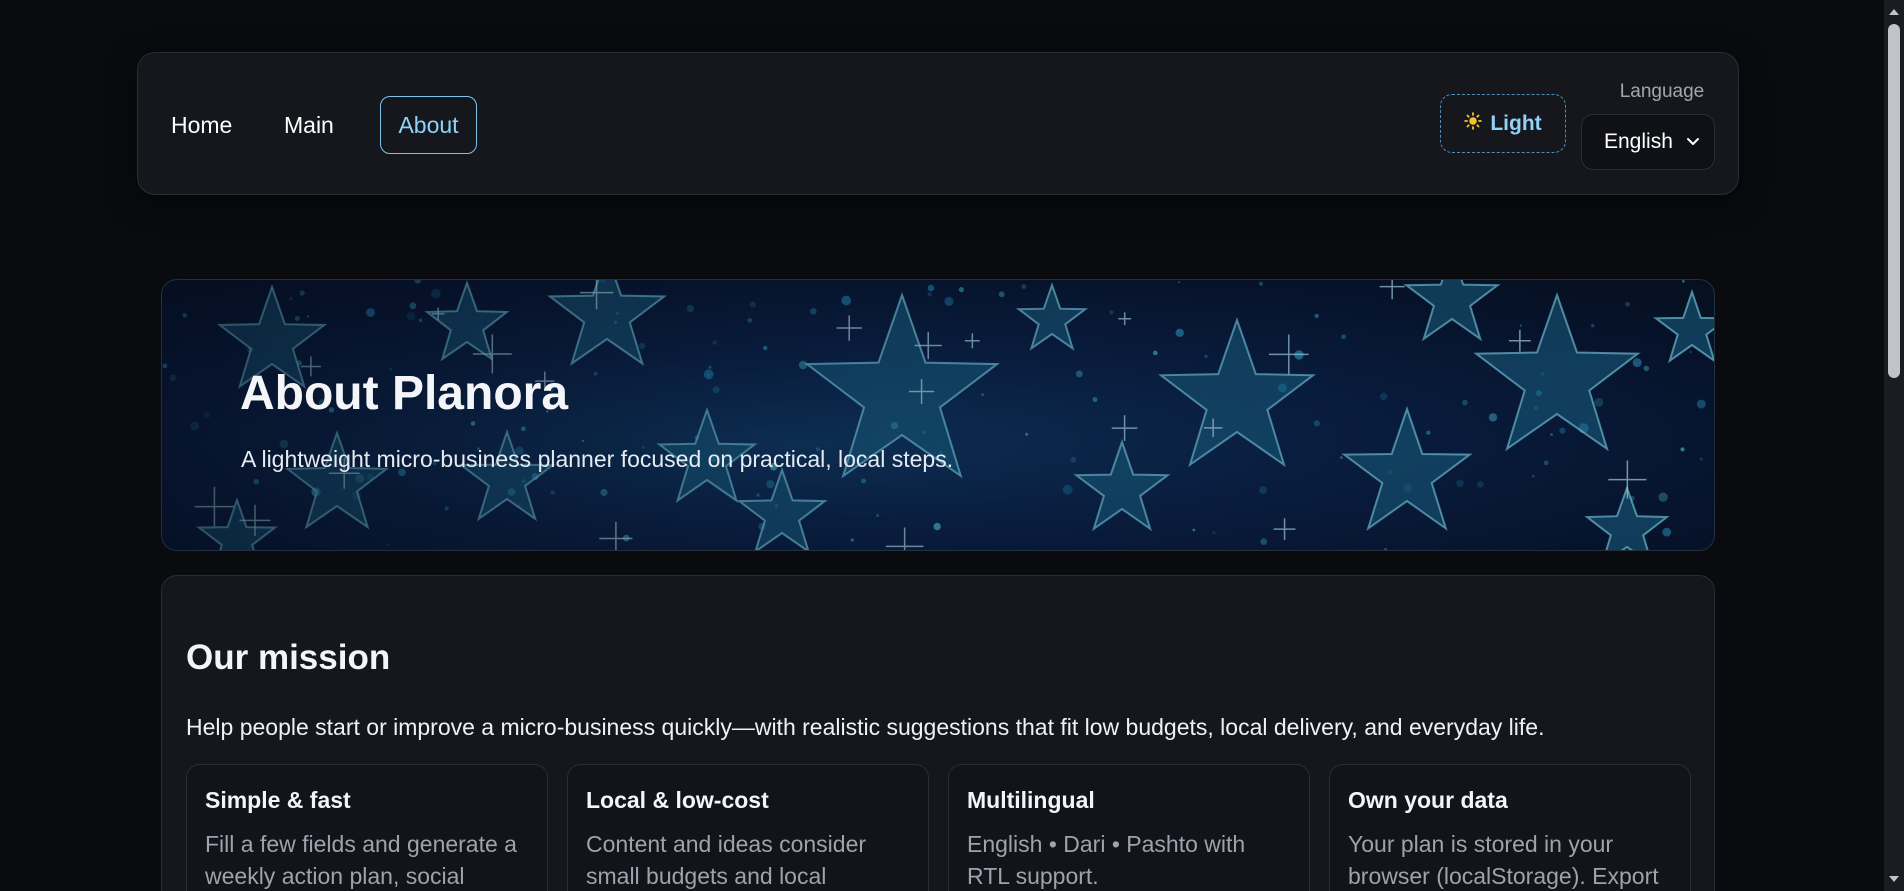 This screenshot has width=1904, height=891. Describe the element at coordinates (1894, 12) in the screenshot. I see `scroll-up-arrow-icon` at that location.